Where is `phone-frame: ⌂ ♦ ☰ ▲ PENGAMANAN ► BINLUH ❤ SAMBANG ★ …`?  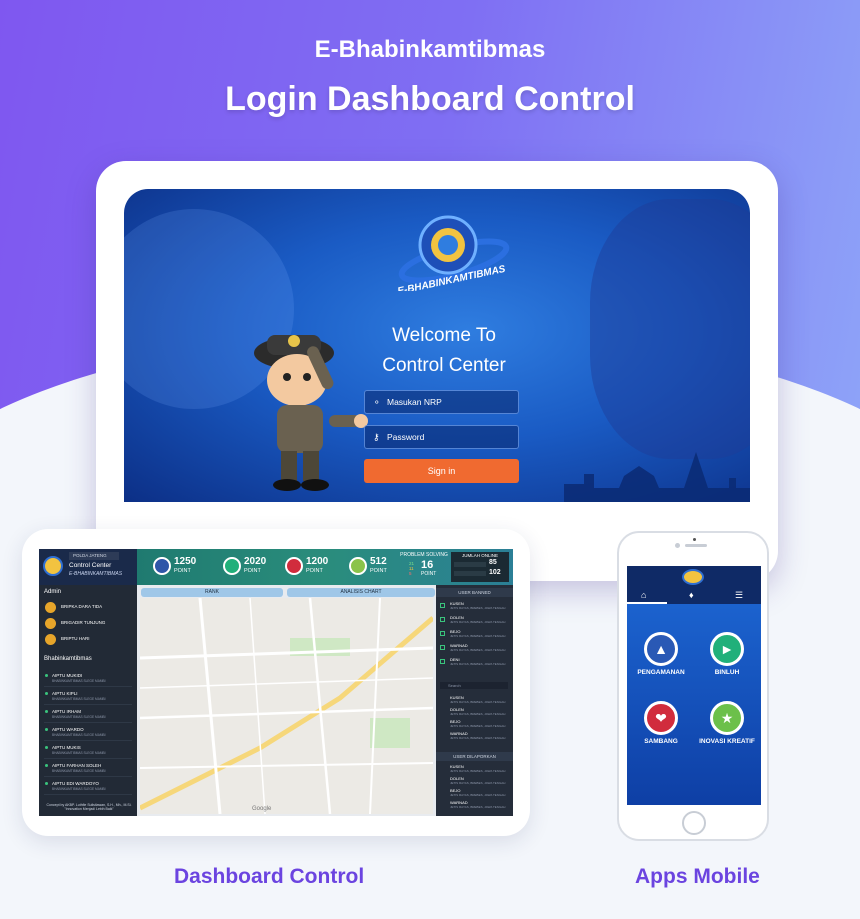
phone-frame: ⌂ ♦ ☰ ▲ PENGAMANAN ► BINLUH ❤ SAMBANG ★ … is located at coordinates (693, 686).